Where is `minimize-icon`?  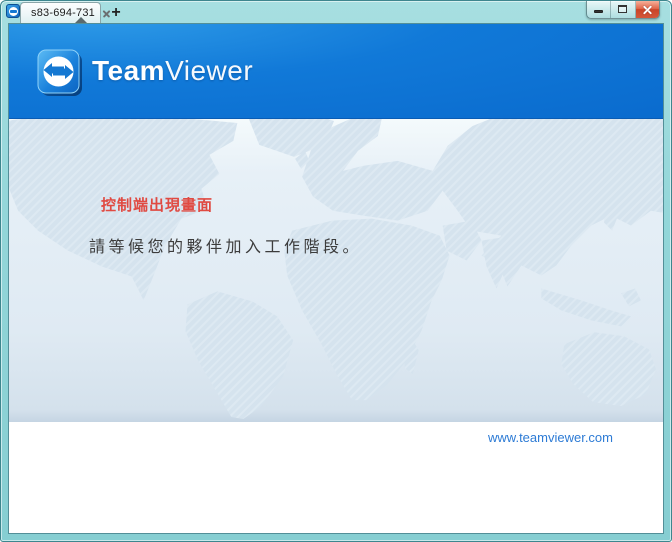
minimize-icon is located at coordinates (599, 11).